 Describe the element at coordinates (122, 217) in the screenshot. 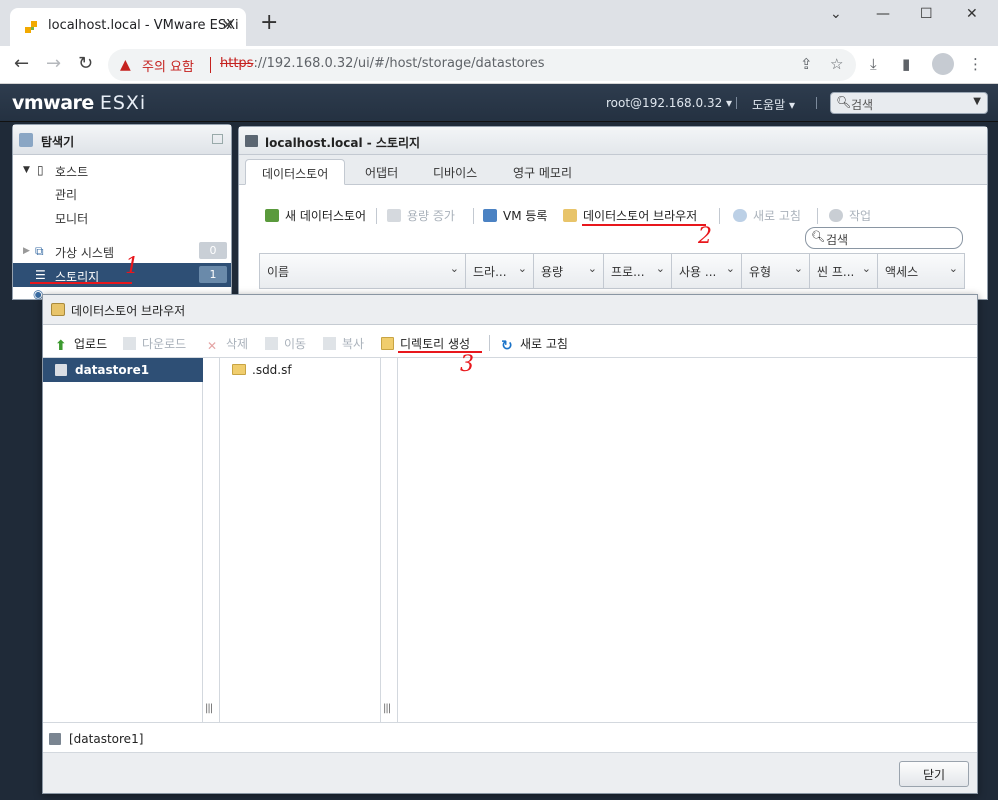

I see `sidebar-item-monitor: 모니터` at that location.